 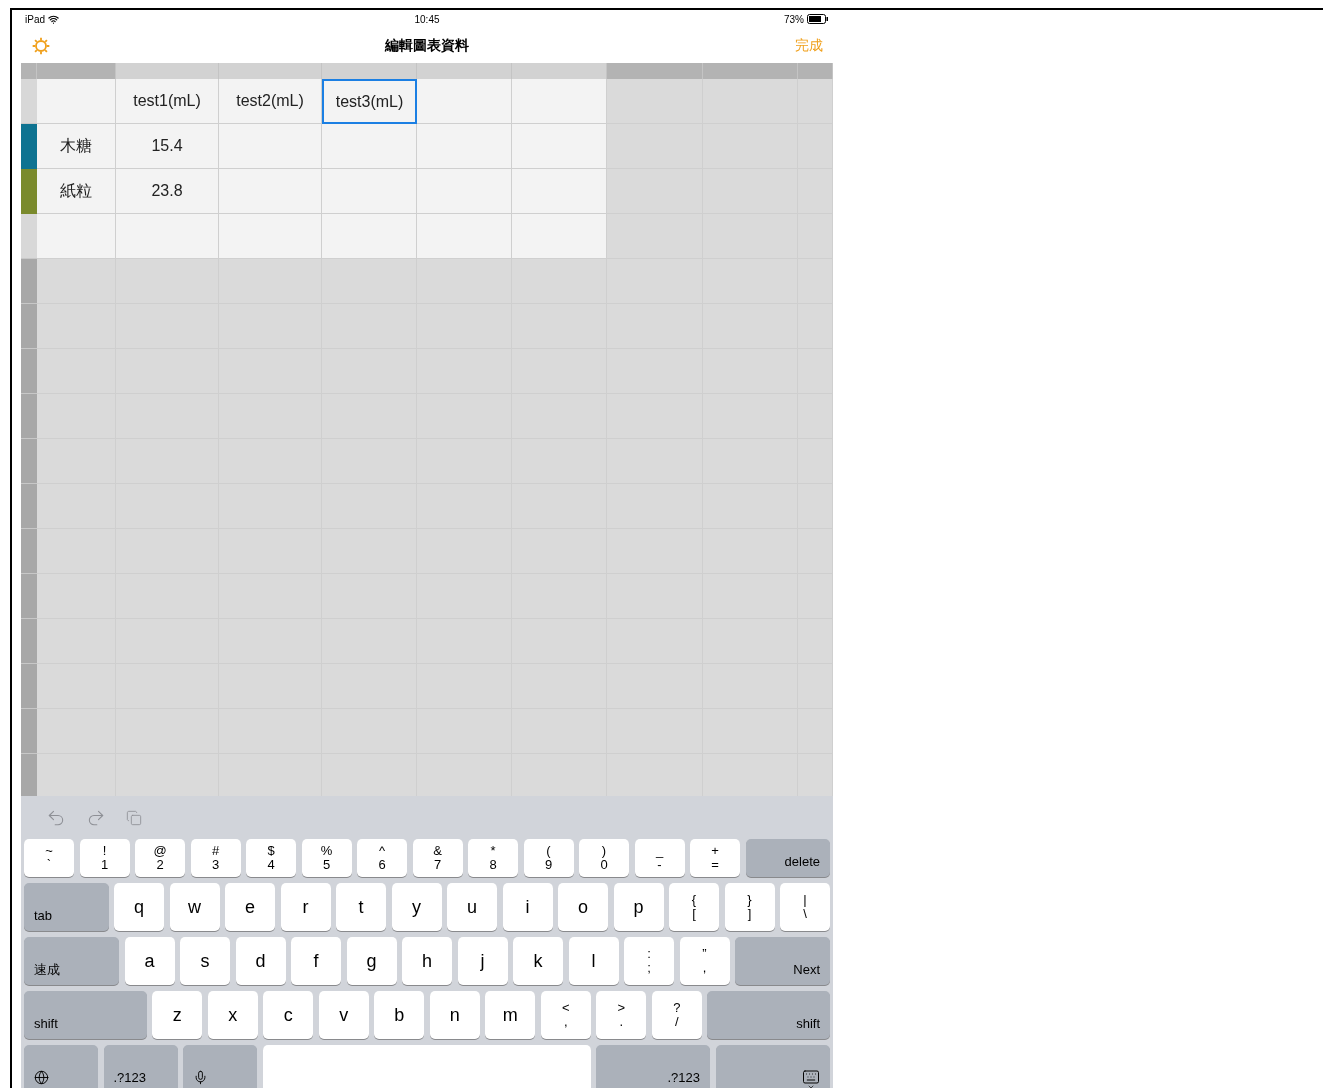 I want to click on key: p, so click(x=638, y=907).